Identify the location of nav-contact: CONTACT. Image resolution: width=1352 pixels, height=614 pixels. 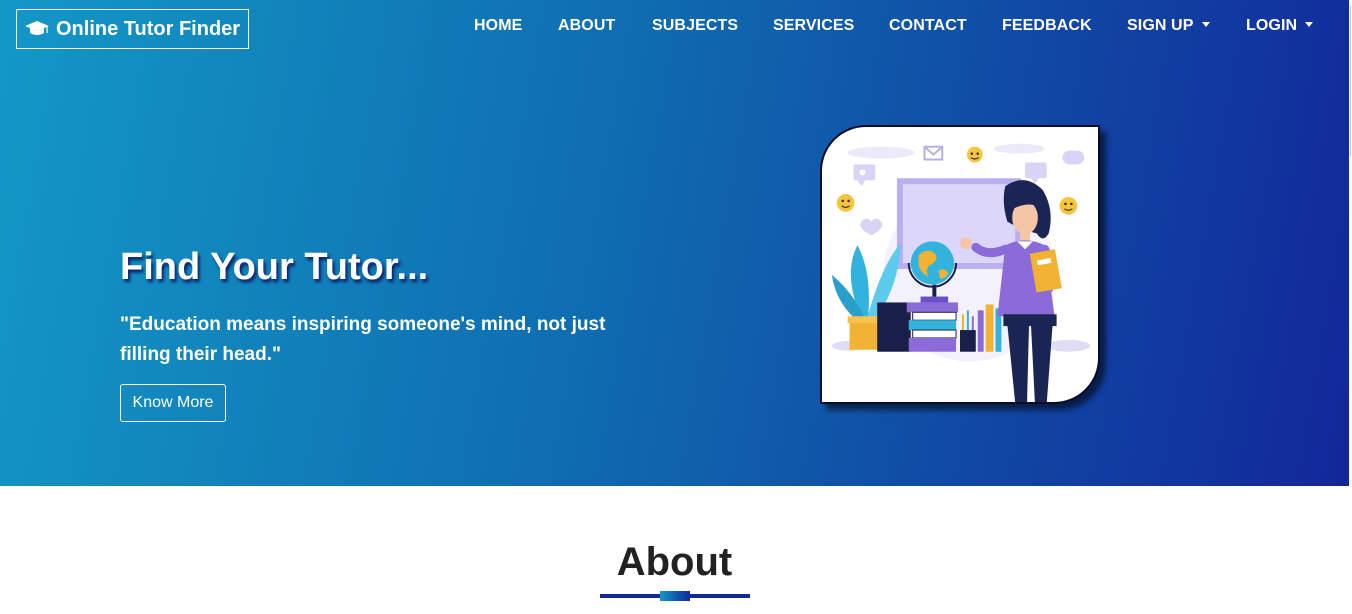
(928, 26).